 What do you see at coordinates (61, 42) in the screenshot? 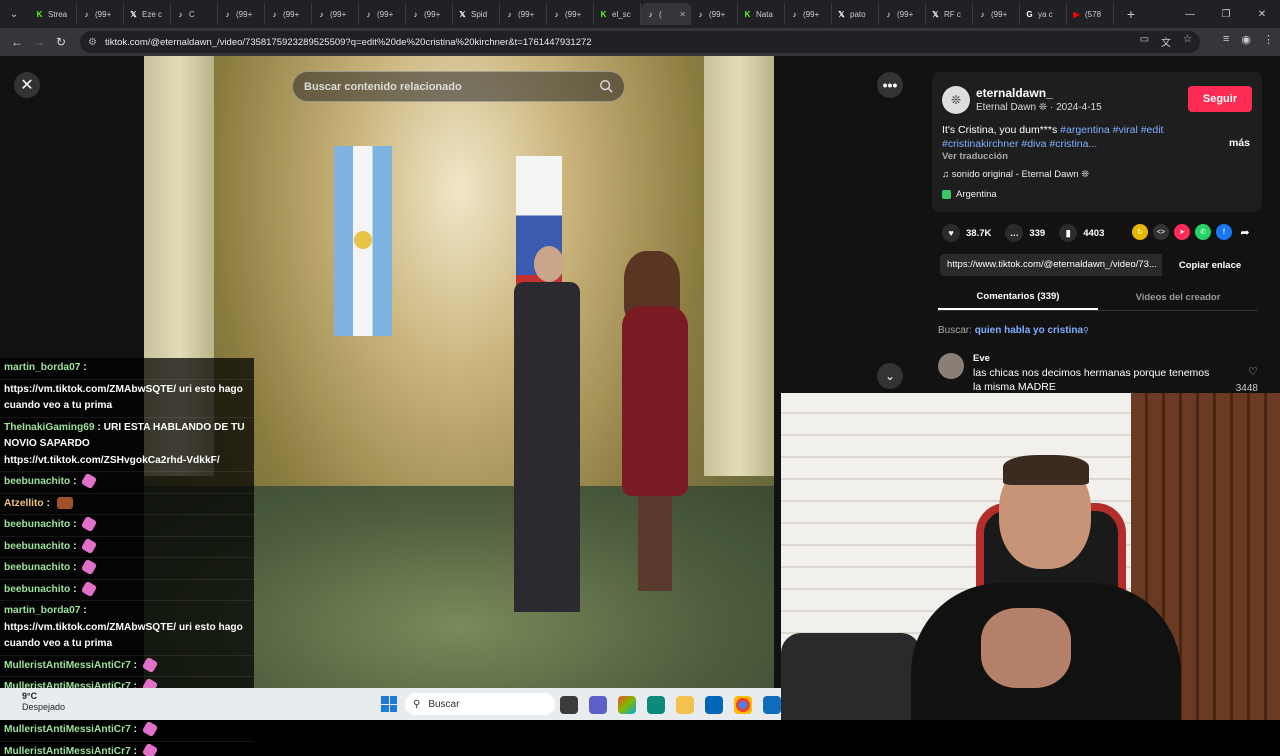
I see `reload-icon: ↻` at bounding box center [61, 42].